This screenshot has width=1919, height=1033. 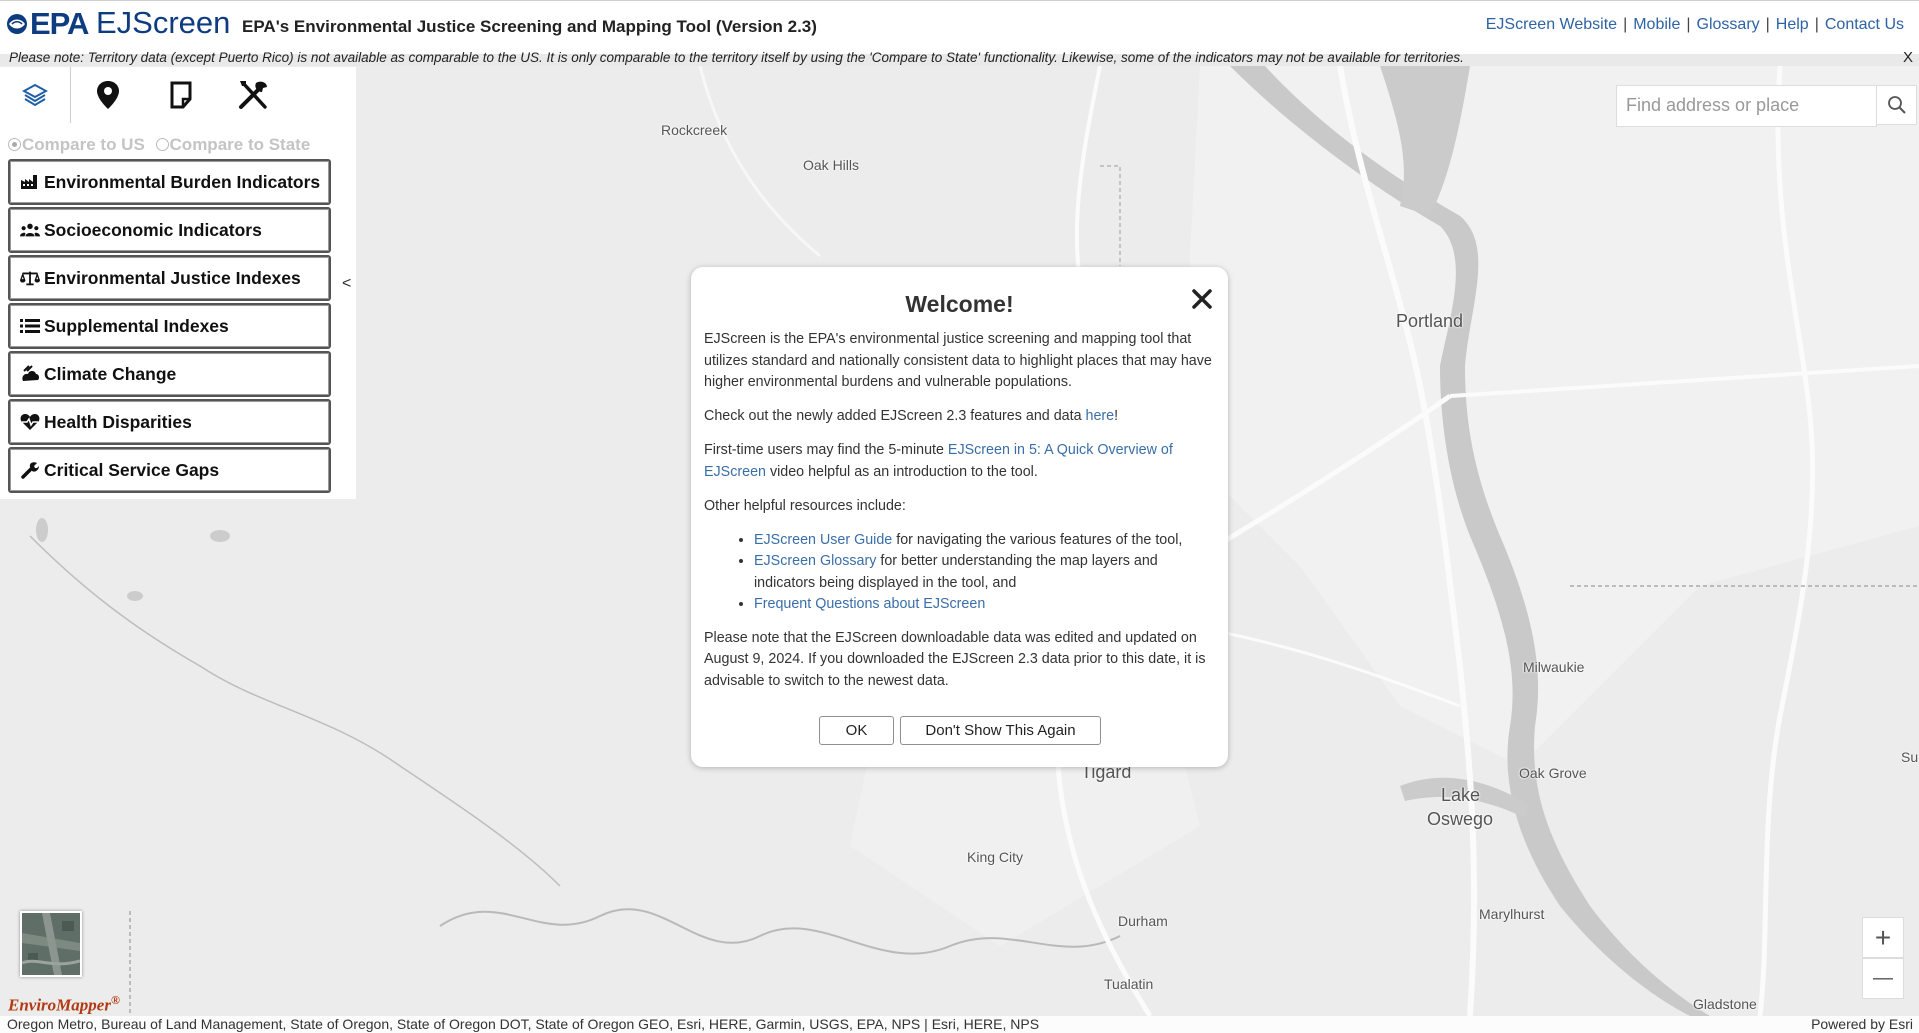 I want to click on panel-tabs, so click(x=178, y=95).